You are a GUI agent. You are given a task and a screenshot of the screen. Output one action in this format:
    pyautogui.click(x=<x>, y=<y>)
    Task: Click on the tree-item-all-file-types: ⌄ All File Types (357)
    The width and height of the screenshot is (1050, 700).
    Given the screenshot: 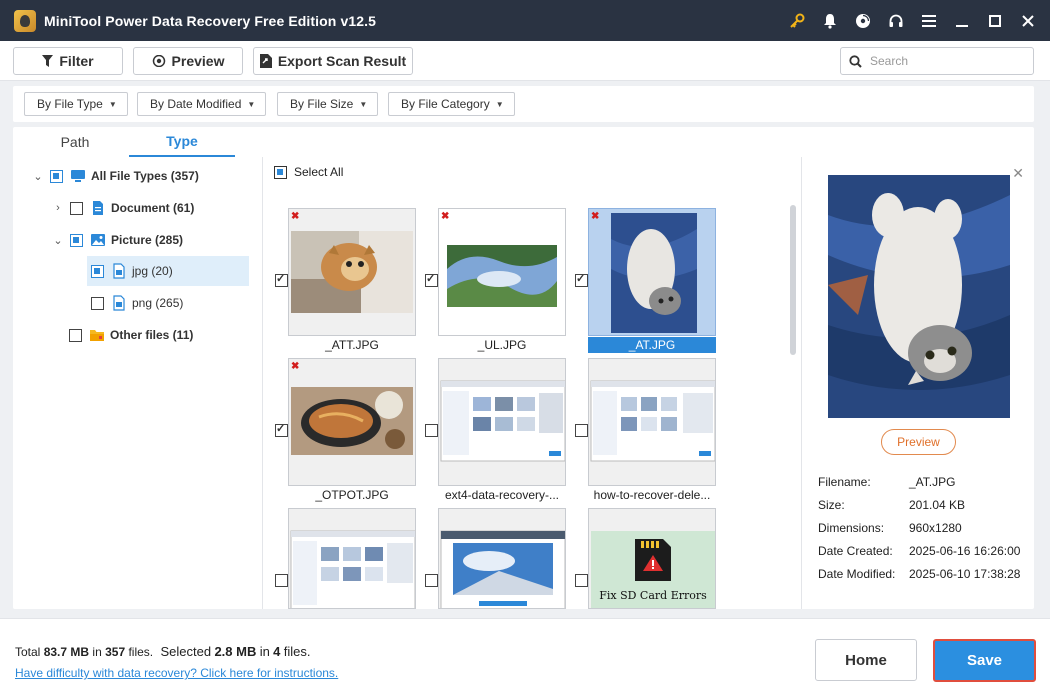 What is the action you would take?
    pyautogui.click(x=115, y=176)
    